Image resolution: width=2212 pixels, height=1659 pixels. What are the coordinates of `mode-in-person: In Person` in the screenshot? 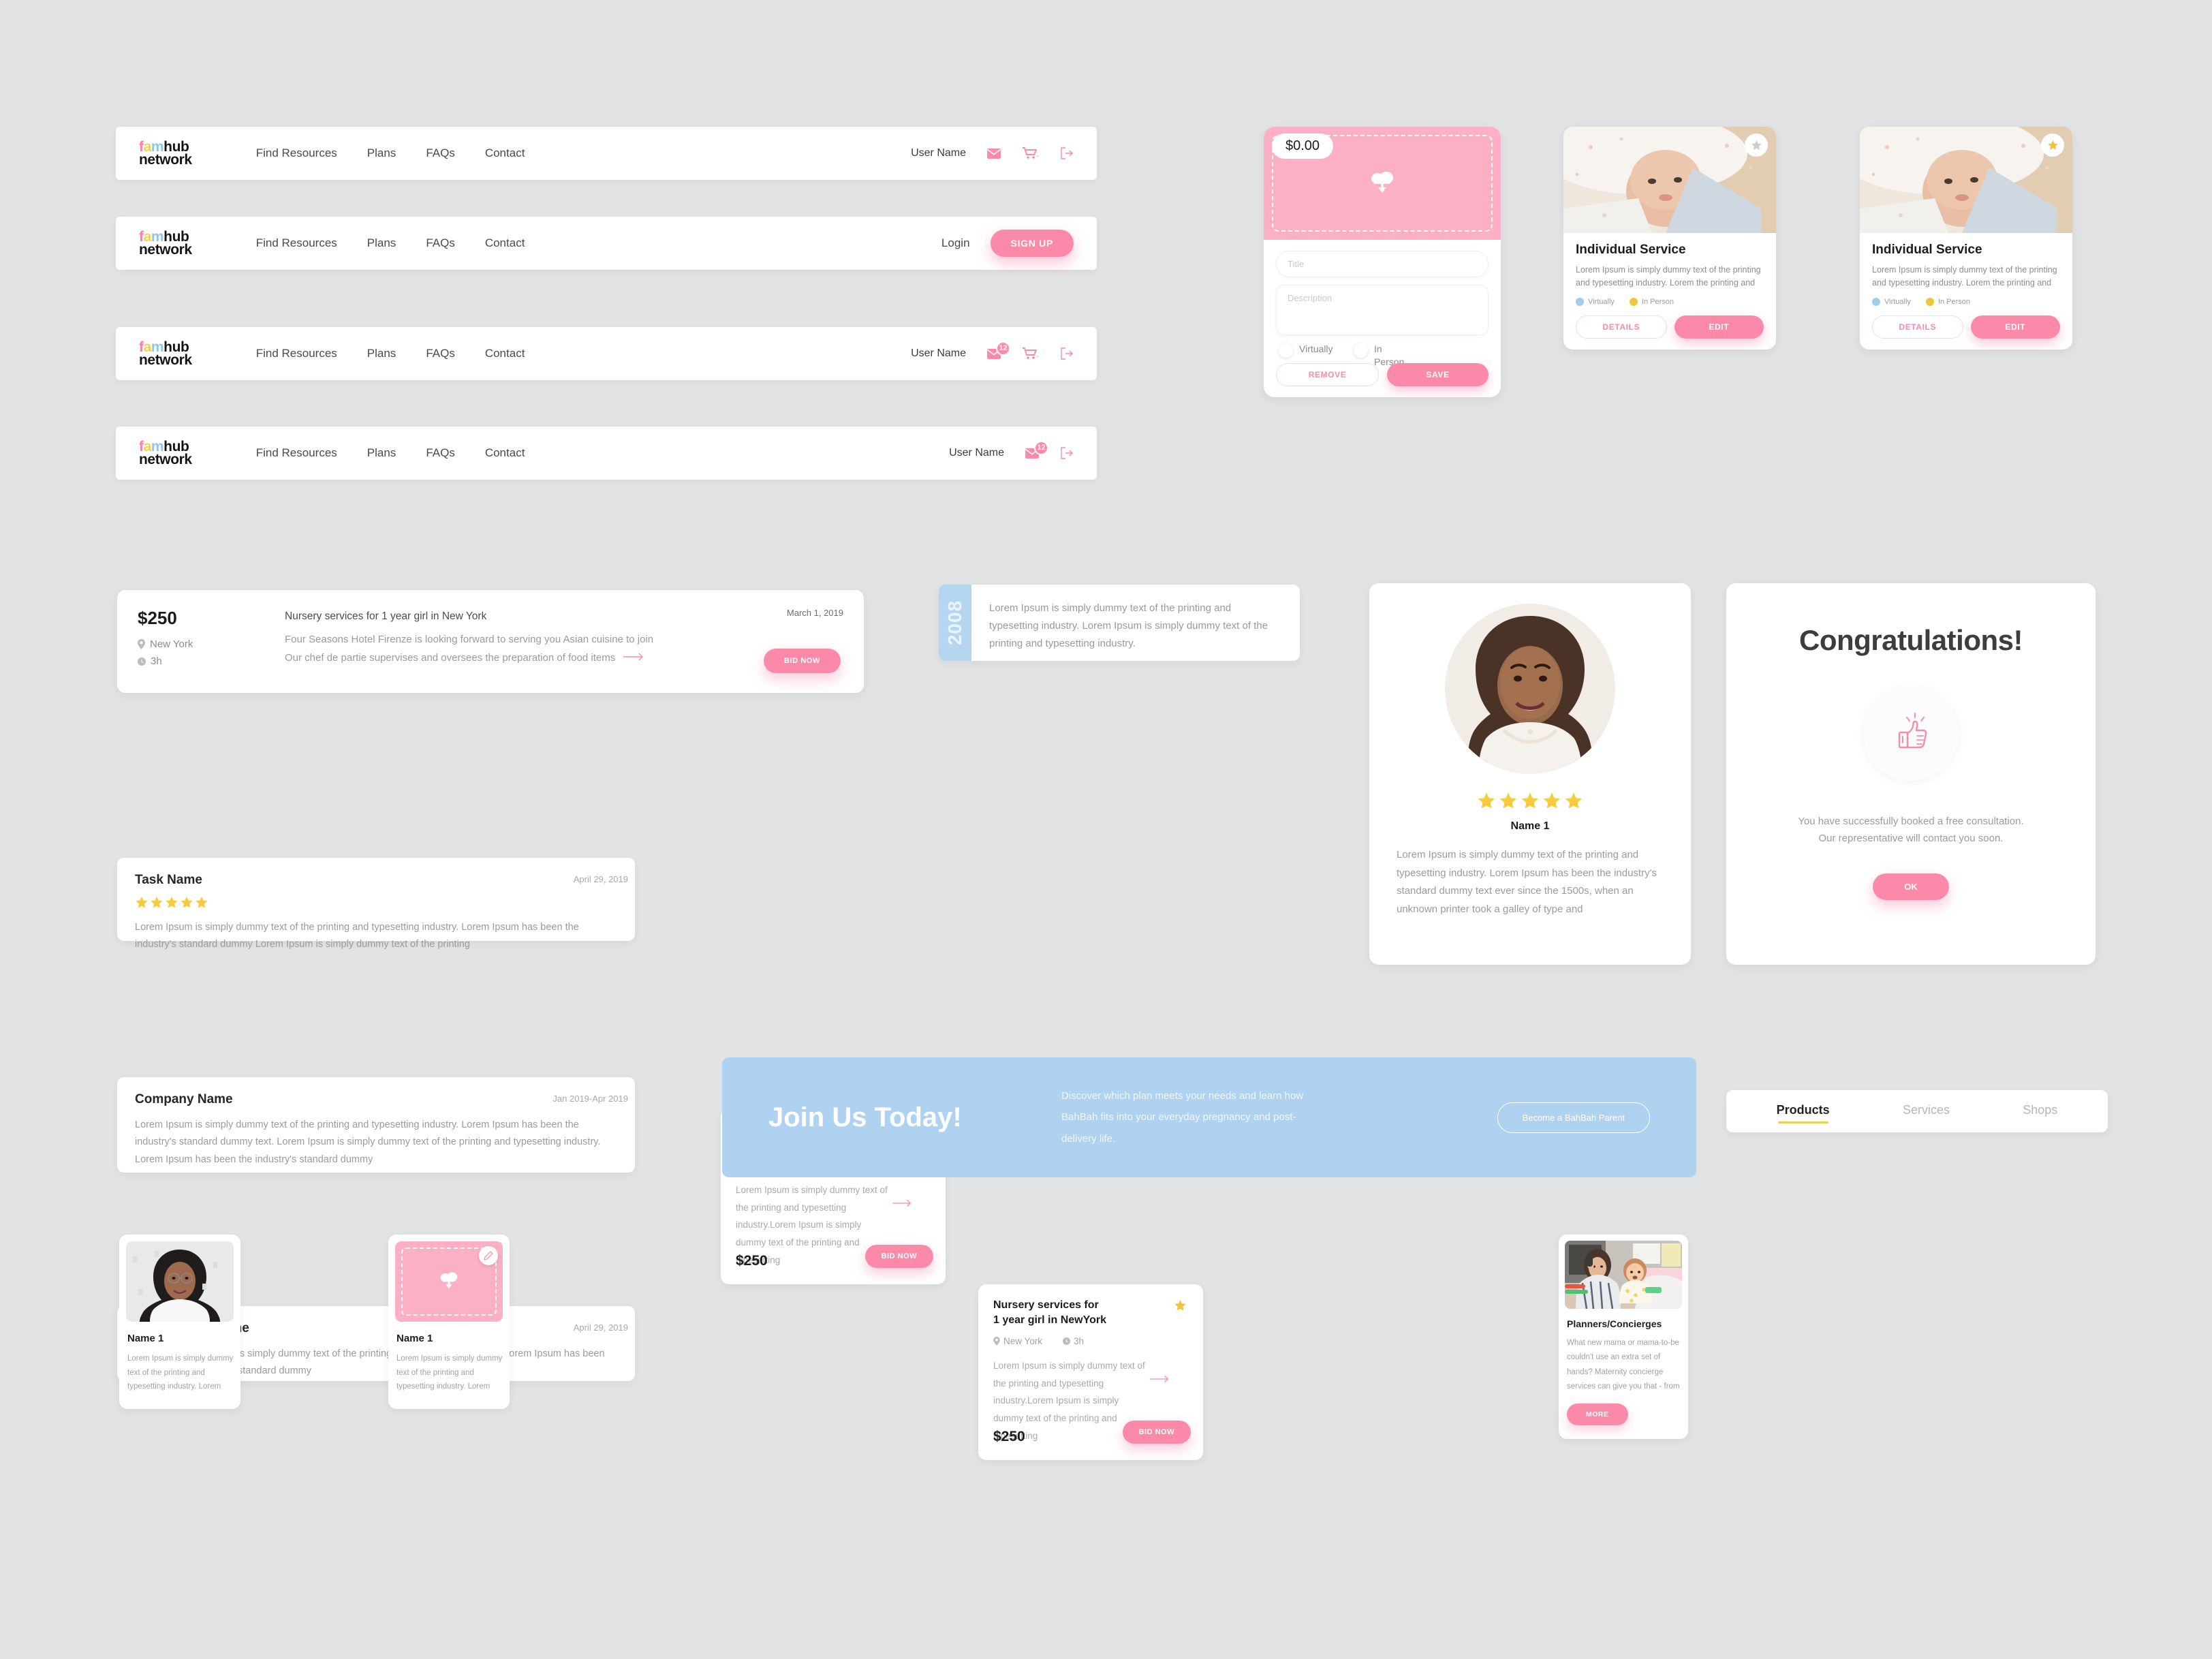 It's located at (1651, 302).